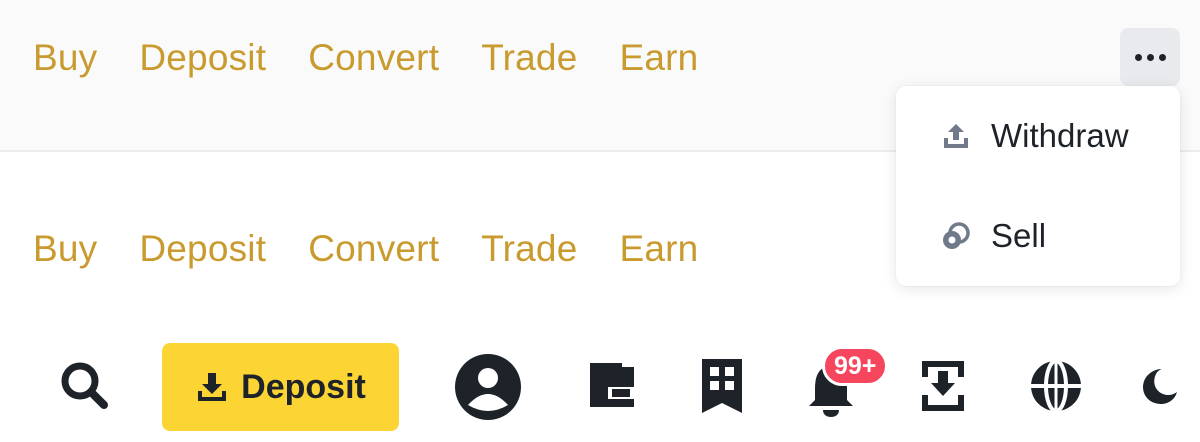 The height and width of the screenshot is (442, 1200). What do you see at coordinates (956, 136) in the screenshot?
I see `upload-icon` at bounding box center [956, 136].